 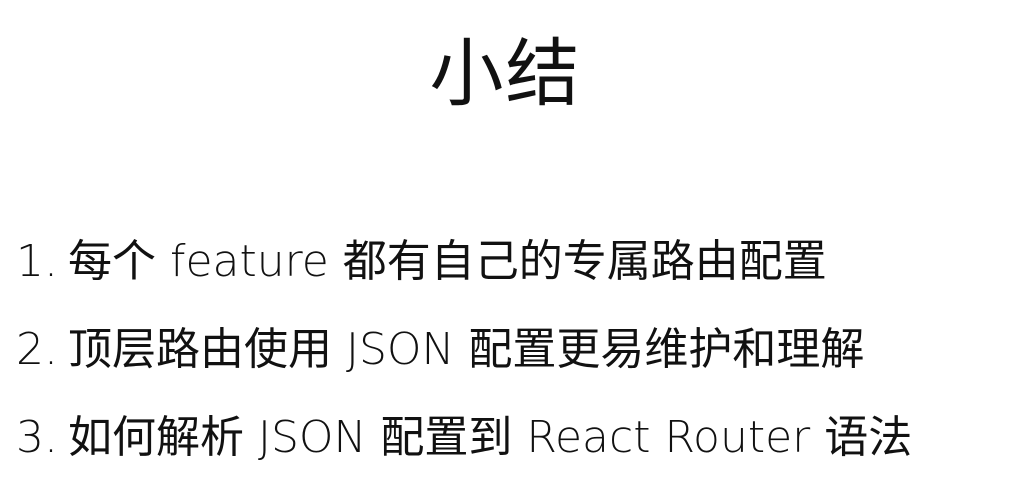 I want to click on slide-title: 小结, so click(x=505, y=74).